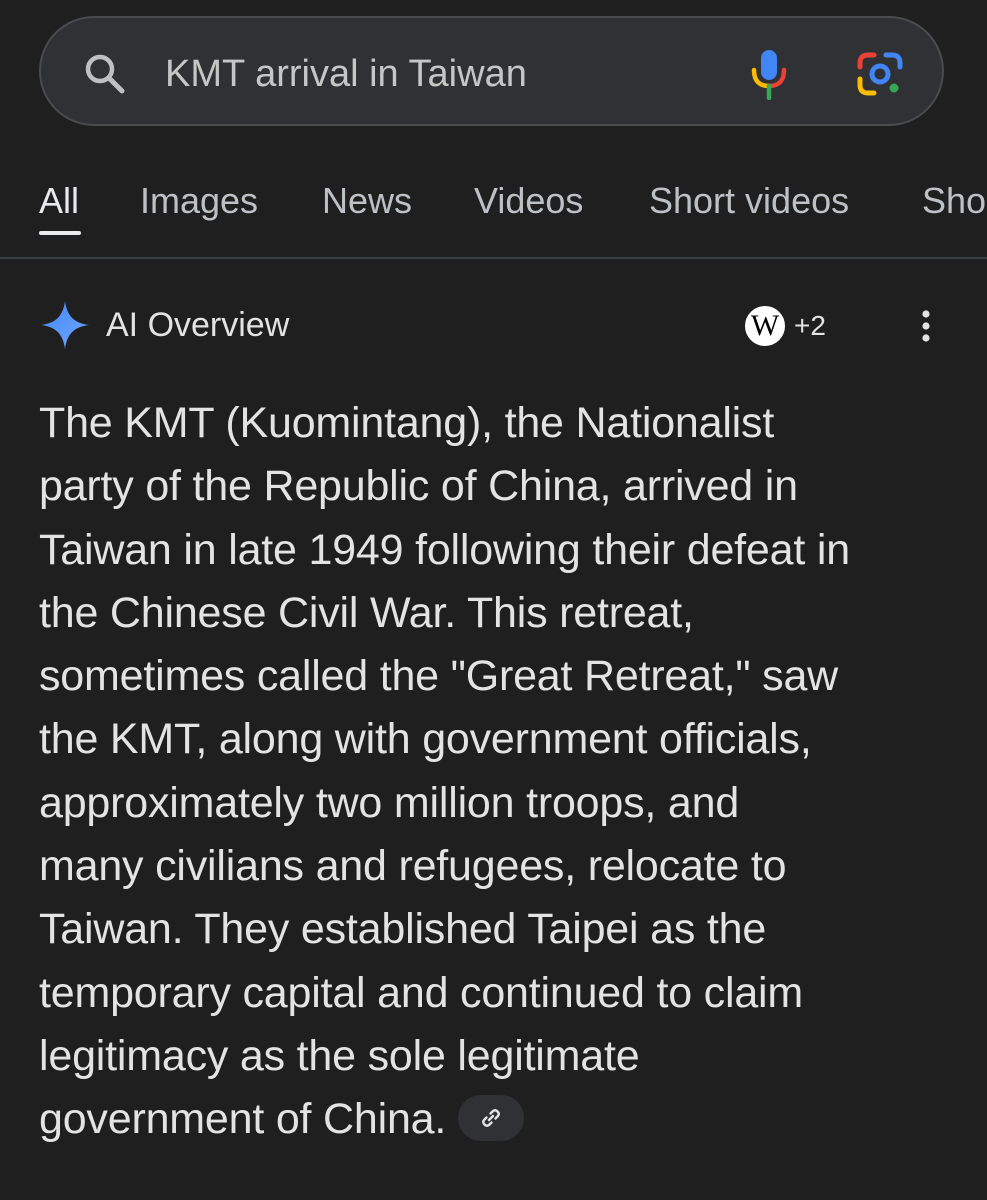  What do you see at coordinates (765, 326) in the screenshot?
I see `wikipedia-icon: W` at bounding box center [765, 326].